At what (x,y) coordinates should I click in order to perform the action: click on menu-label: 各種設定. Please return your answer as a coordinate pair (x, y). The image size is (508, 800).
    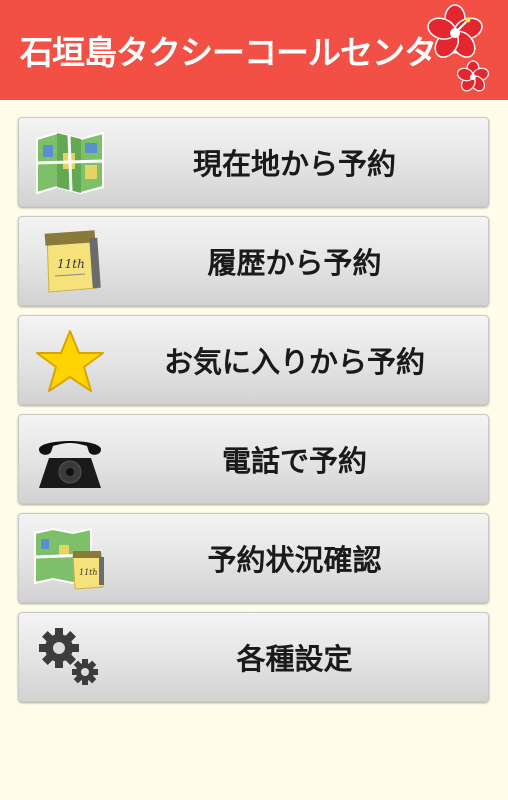
    Looking at the image, I should click on (294, 659).